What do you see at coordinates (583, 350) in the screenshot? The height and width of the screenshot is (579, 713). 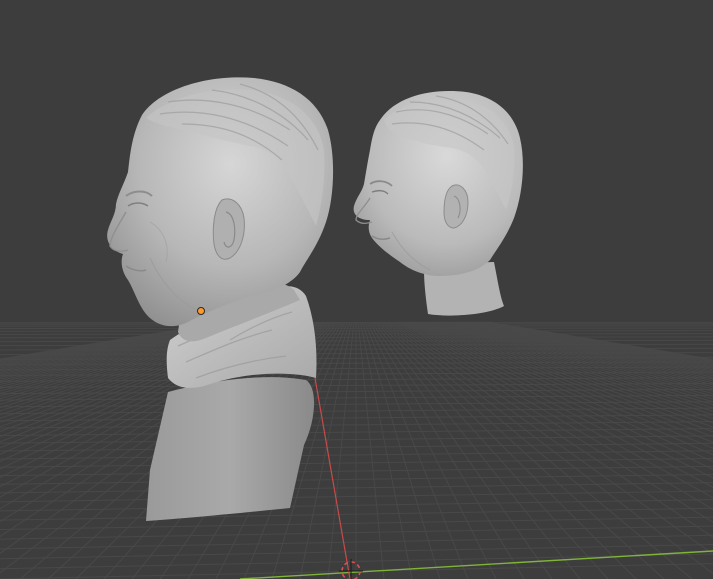 I see `grid-line` at bounding box center [583, 350].